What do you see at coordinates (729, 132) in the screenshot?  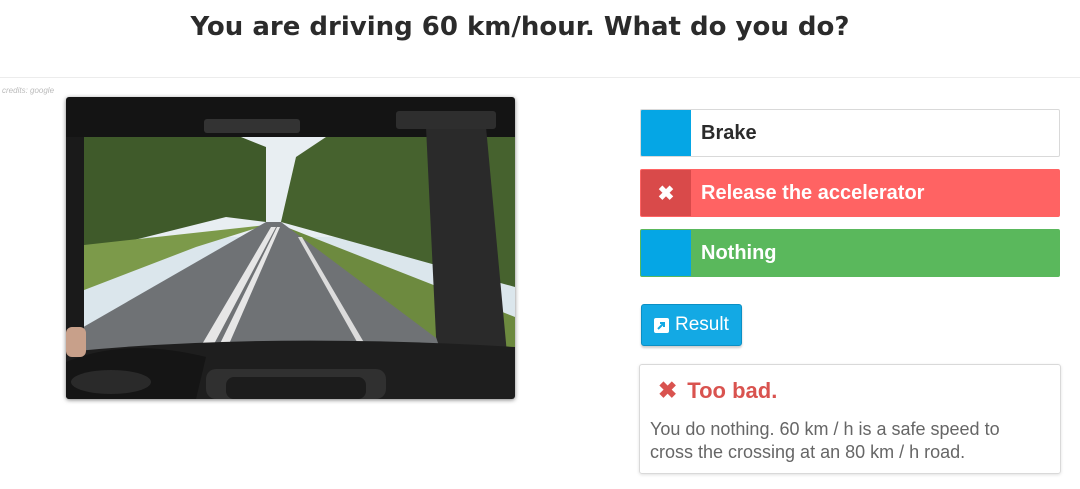 I see `answer-label: Brake` at bounding box center [729, 132].